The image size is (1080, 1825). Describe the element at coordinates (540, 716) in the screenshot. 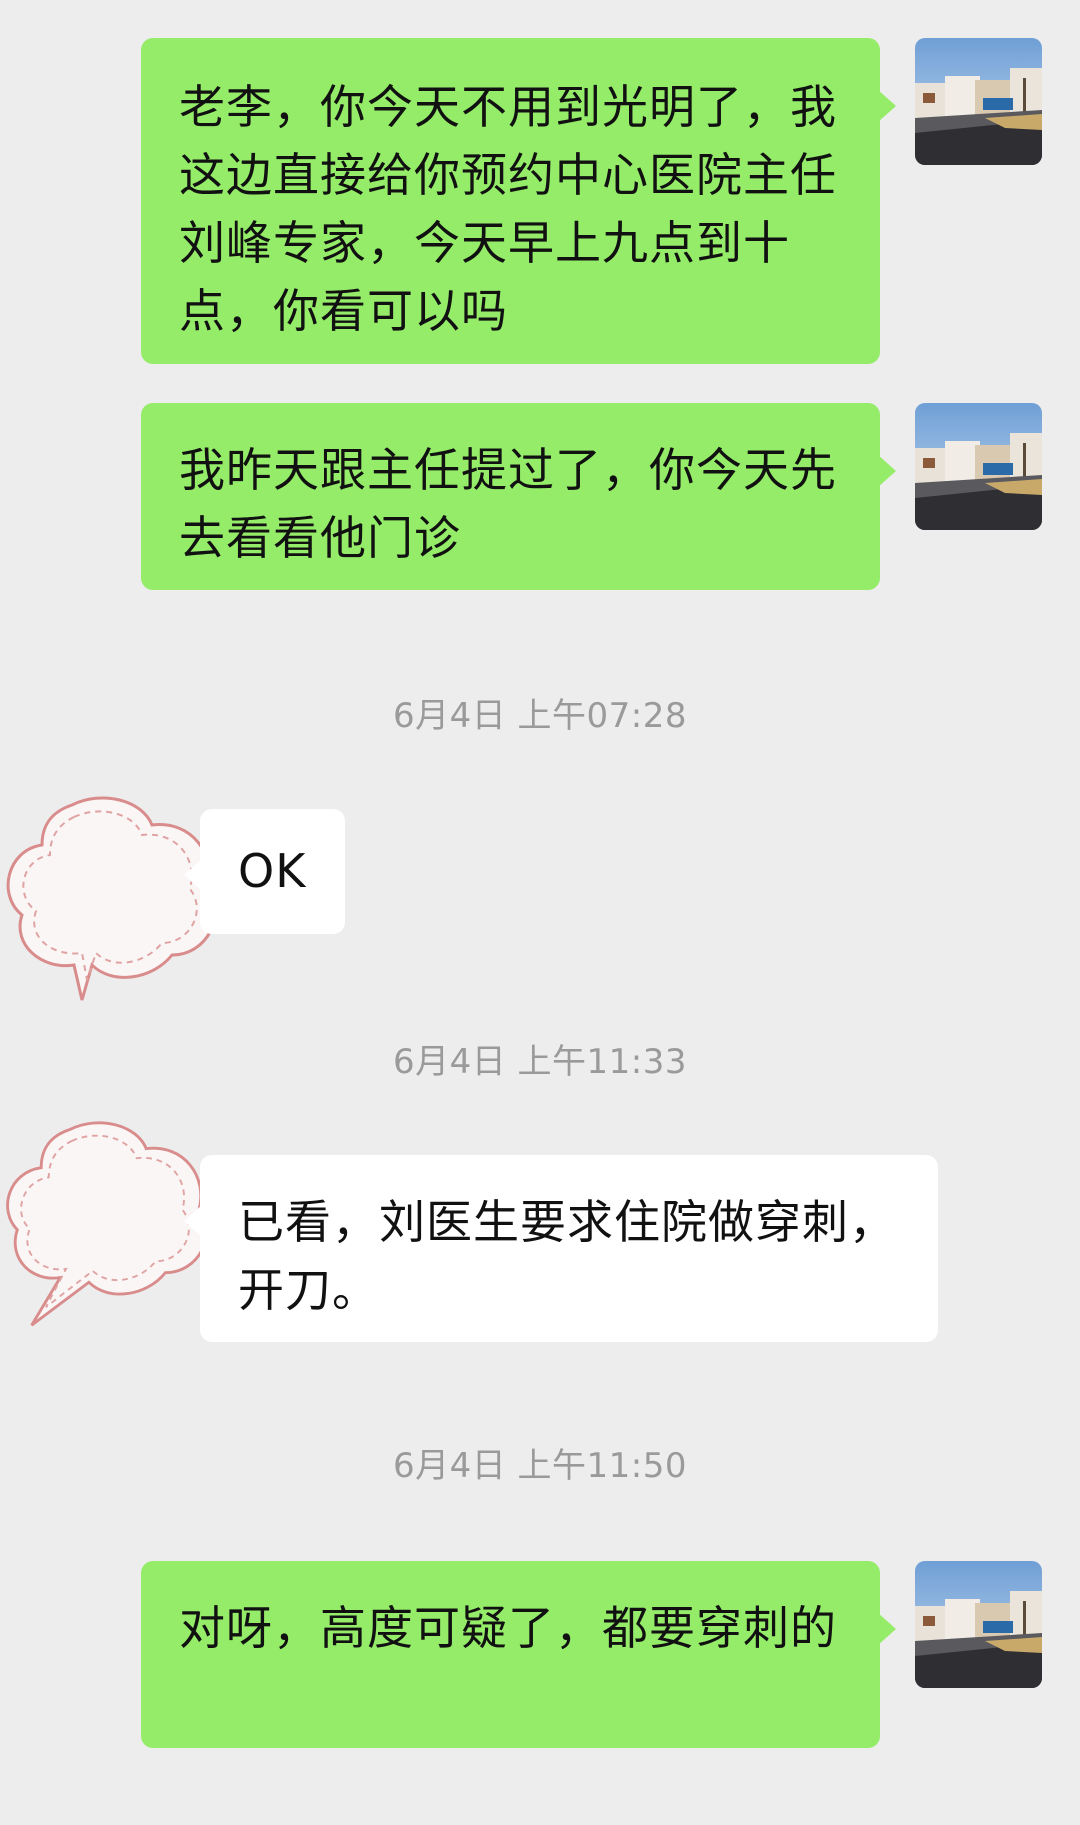

I see `message-timestamp: 6月4日 上午07:28` at that location.